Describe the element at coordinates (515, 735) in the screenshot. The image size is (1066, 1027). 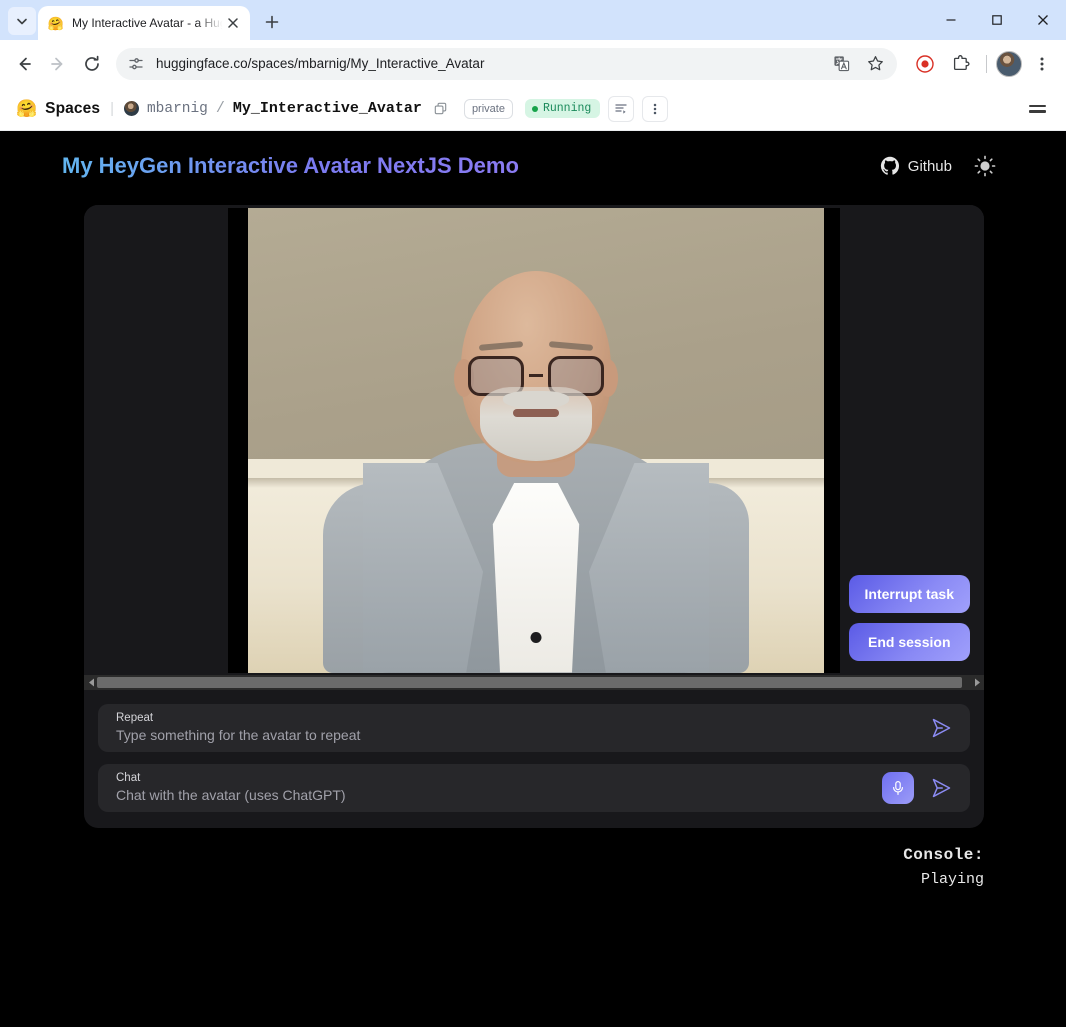
I see `repeat-input: Type something for the avatar to repeat` at that location.